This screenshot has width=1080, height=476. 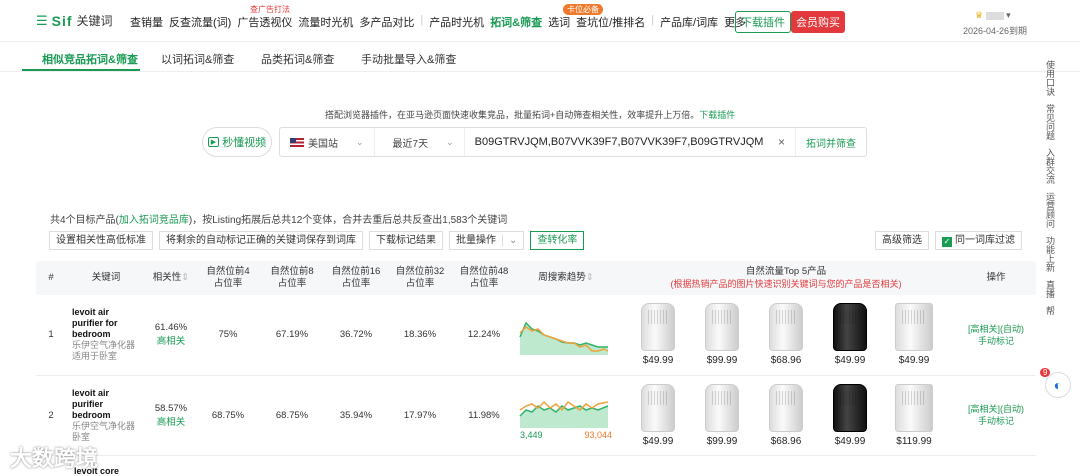 What do you see at coordinates (146, 22) in the screenshot?
I see `nav-item-0: 查销量` at bounding box center [146, 22].